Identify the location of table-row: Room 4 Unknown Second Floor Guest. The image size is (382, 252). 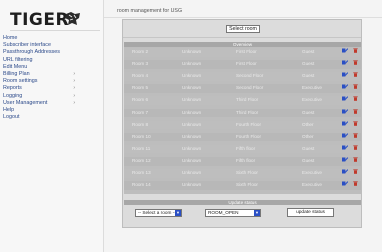
(242, 76).